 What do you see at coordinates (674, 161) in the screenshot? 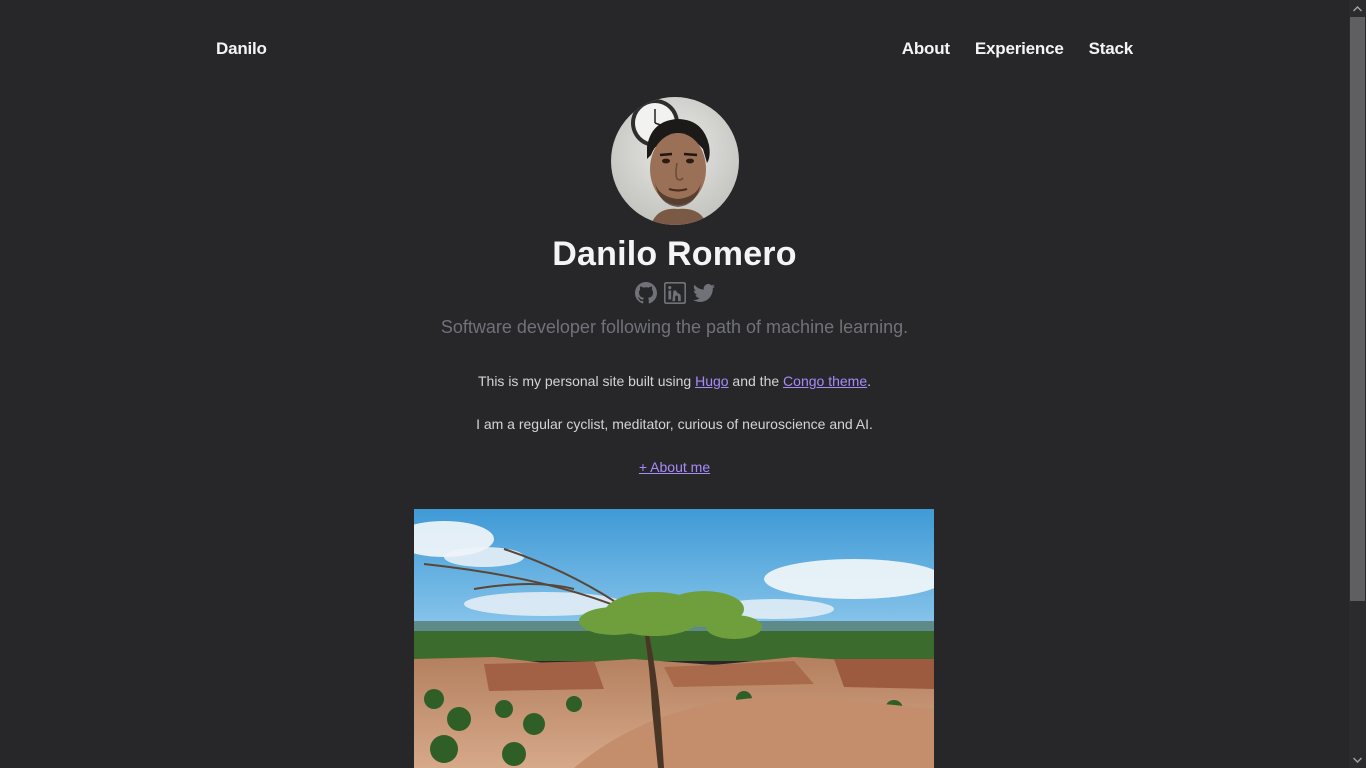
I see `avatar` at bounding box center [674, 161].